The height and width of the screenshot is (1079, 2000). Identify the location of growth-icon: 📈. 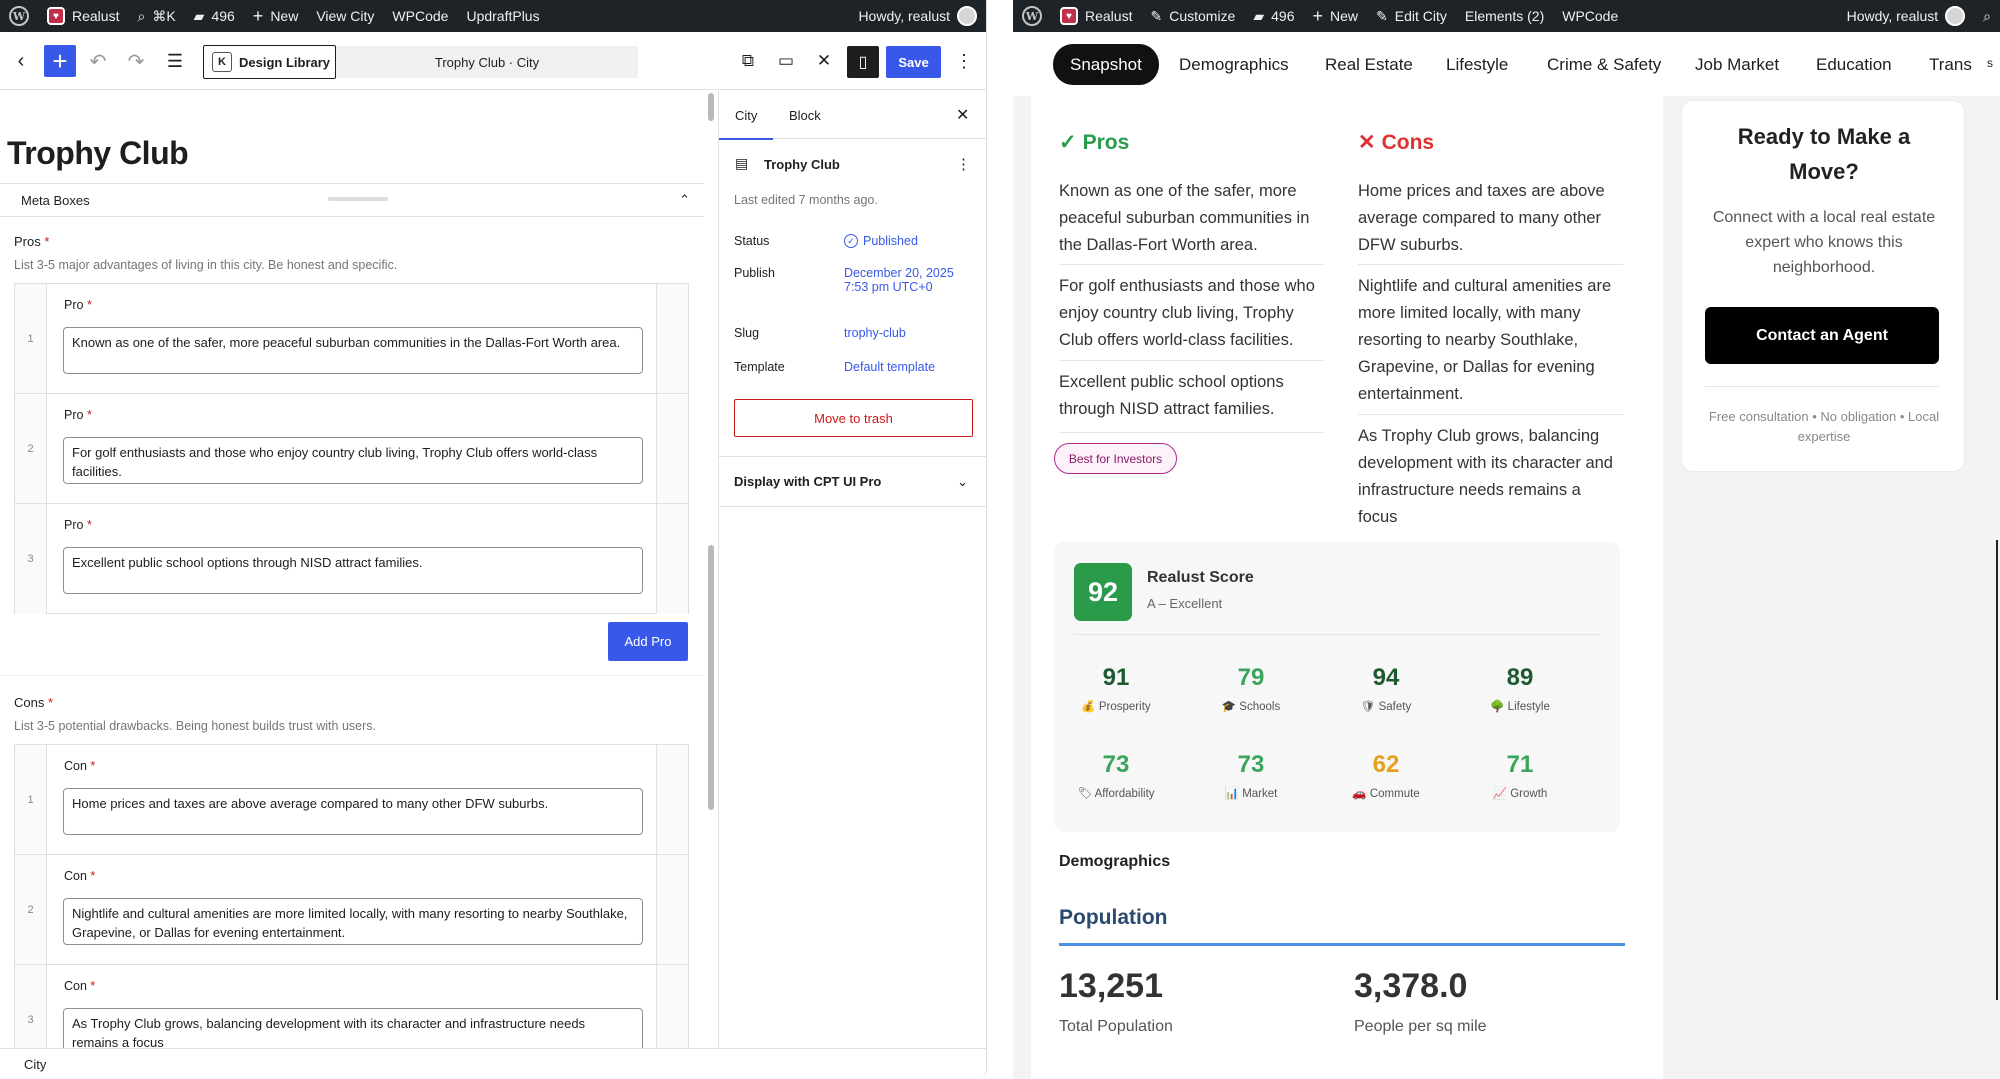
(1500, 794).